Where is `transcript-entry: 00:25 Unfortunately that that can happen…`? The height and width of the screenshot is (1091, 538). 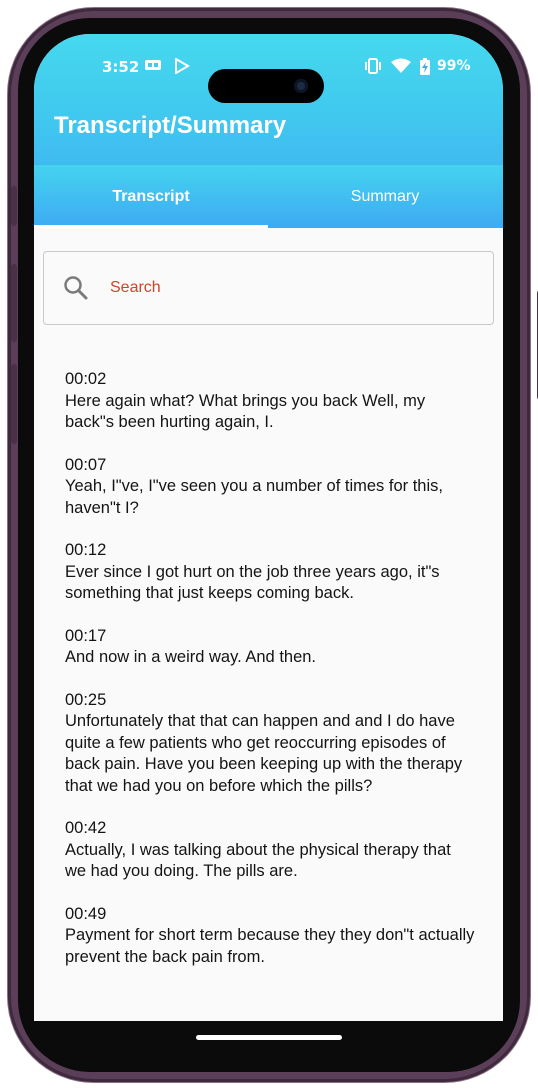
transcript-entry: 00:25 Unfortunately that that can happen… is located at coordinates (270, 744).